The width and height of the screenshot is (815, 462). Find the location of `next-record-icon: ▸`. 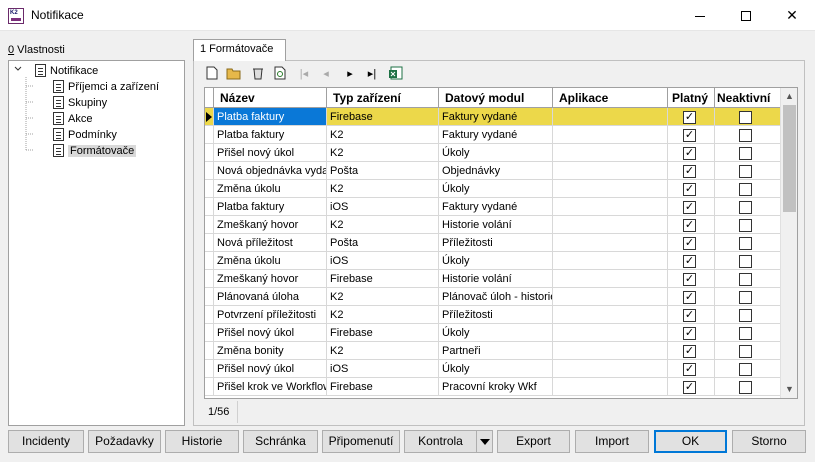

next-record-icon: ▸ is located at coordinates (350, 74).